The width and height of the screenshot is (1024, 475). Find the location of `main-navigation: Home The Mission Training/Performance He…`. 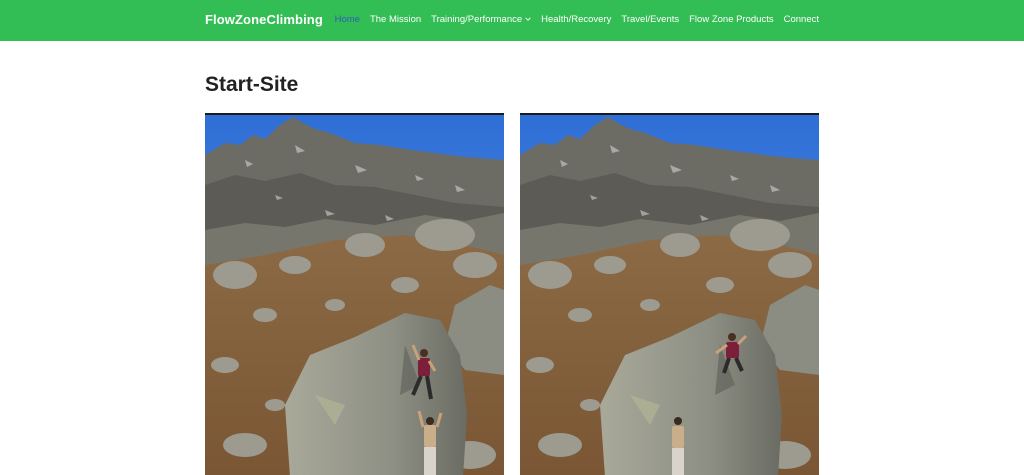

main-navigation: Home The Mission Training/Performance He… is located at coordinates (577, 19).